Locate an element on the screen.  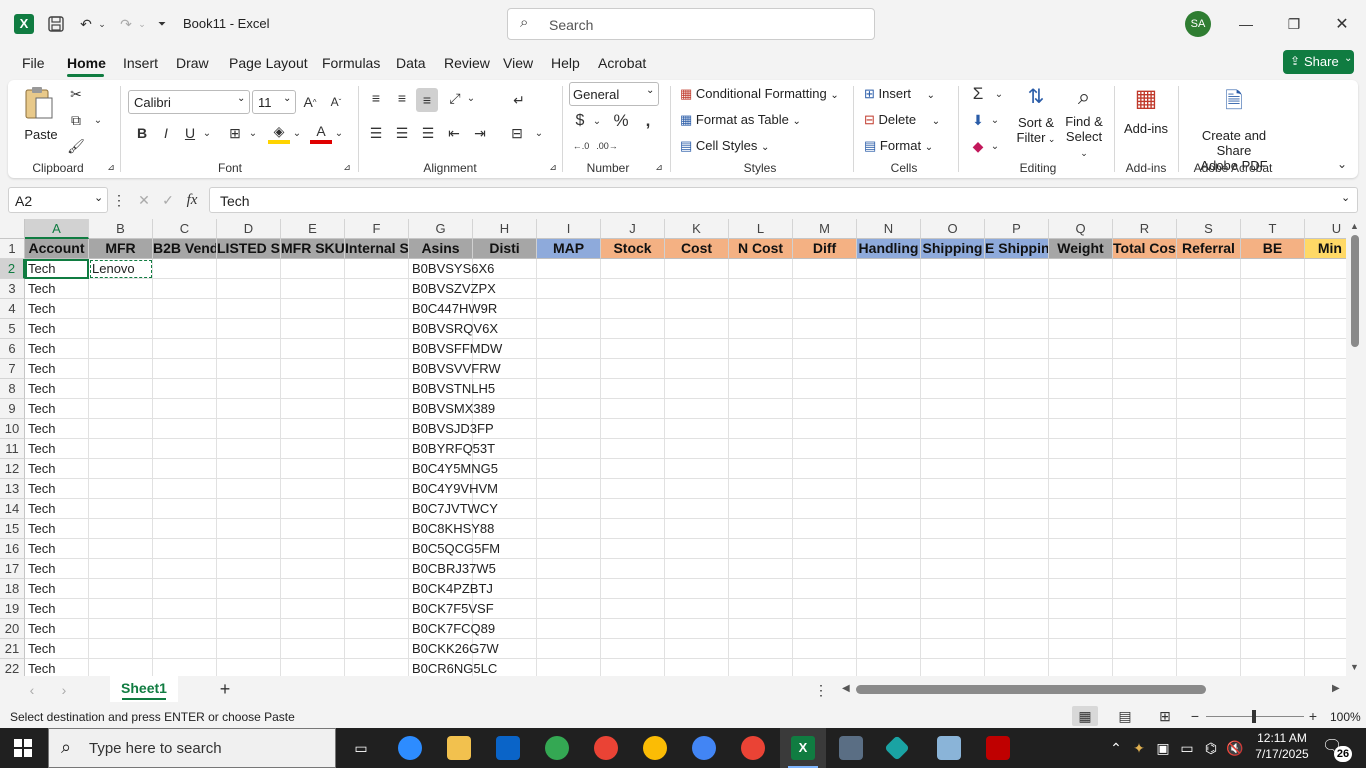
tab-view: View is located at coordinates (518, 63).